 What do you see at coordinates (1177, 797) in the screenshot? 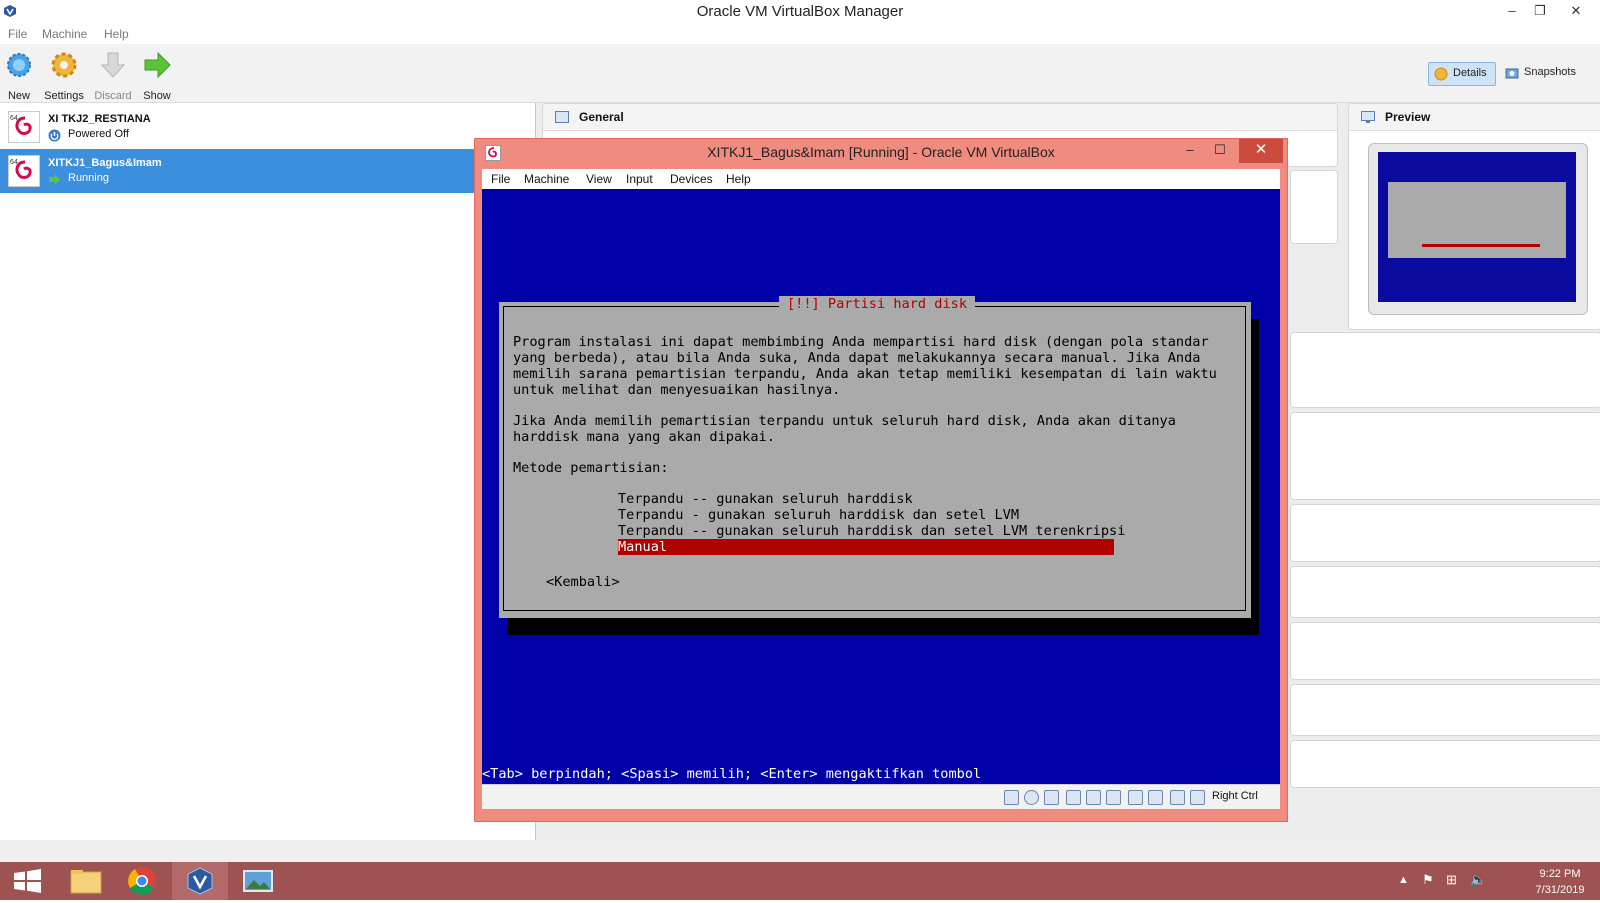
I see `cpu-icon` at bounding box center [1177, 797].